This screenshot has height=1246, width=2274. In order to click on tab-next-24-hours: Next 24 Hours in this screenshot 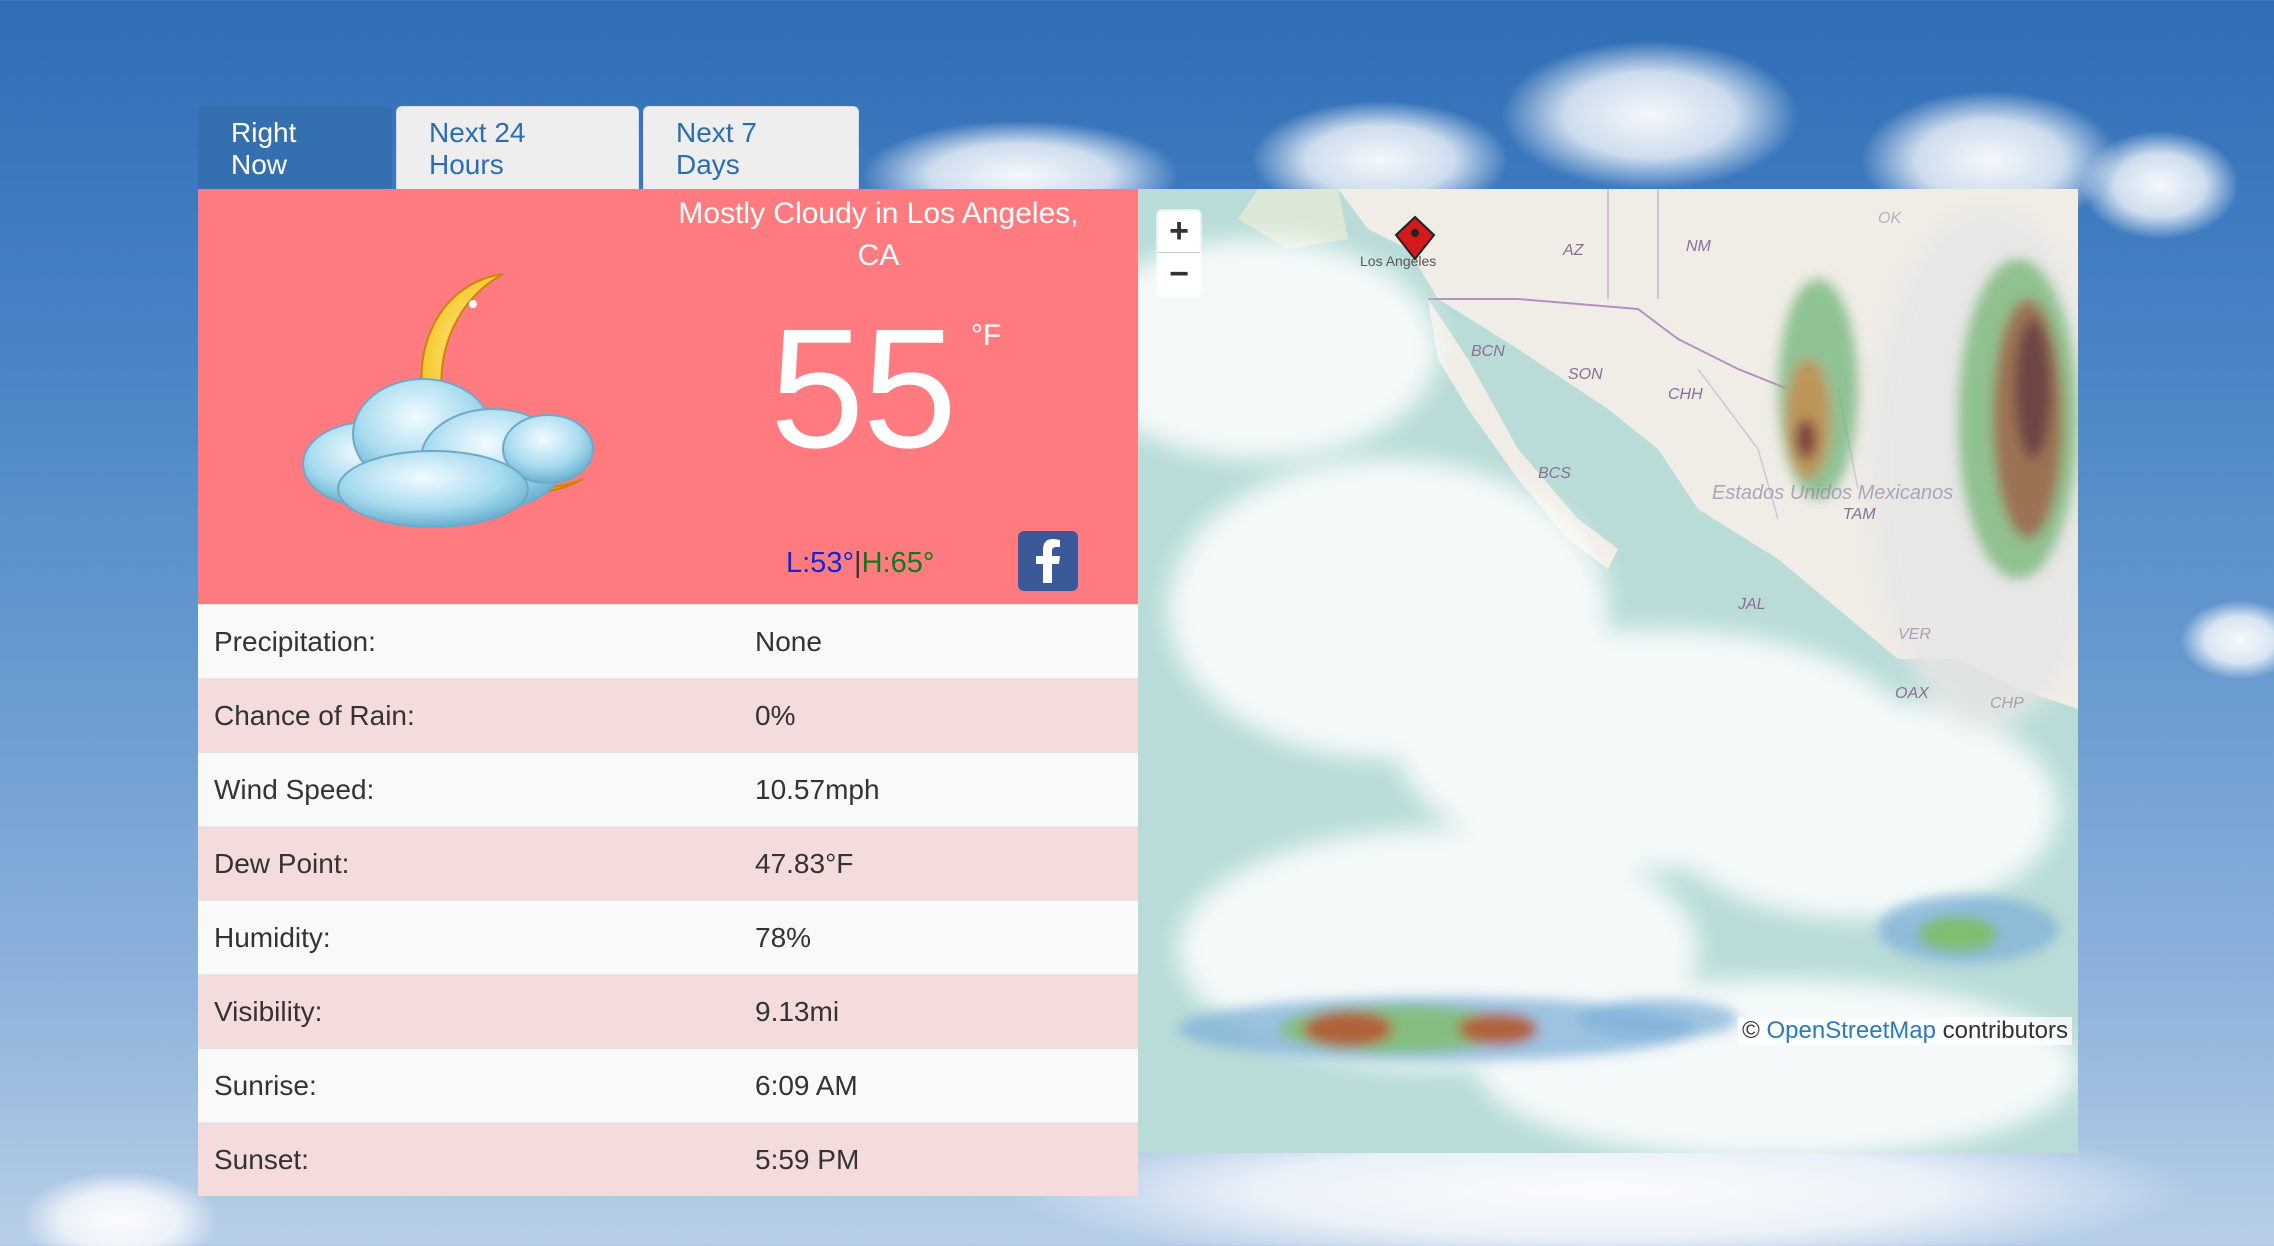, I will do `click(517, 148)`.